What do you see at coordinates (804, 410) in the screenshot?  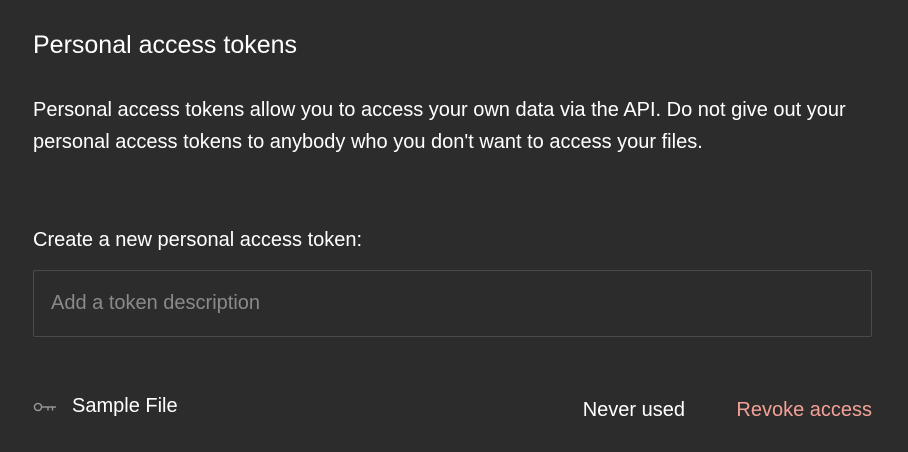 I see `revoke-access-link: Revoke access` at bounding box center [804, 410].